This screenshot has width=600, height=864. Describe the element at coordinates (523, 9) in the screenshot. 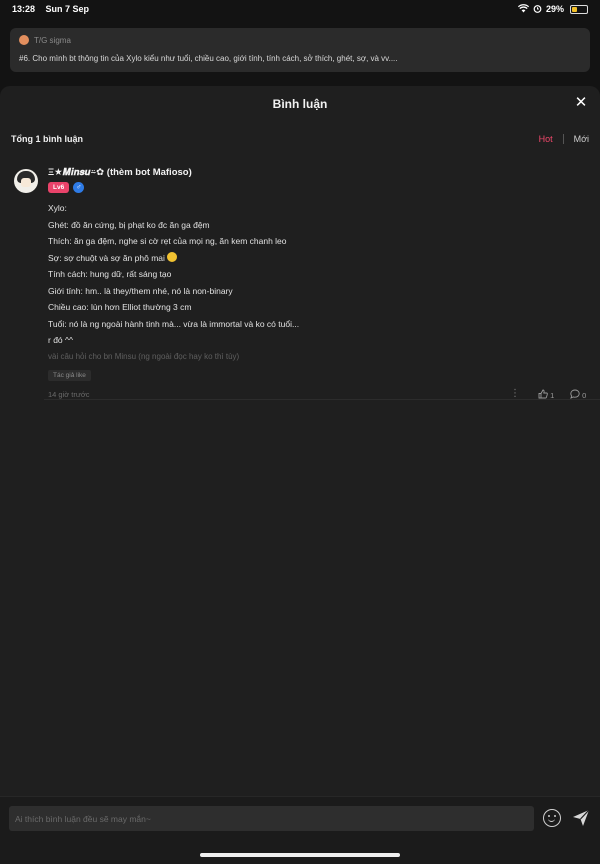

I see `wifi-icon` at that location.